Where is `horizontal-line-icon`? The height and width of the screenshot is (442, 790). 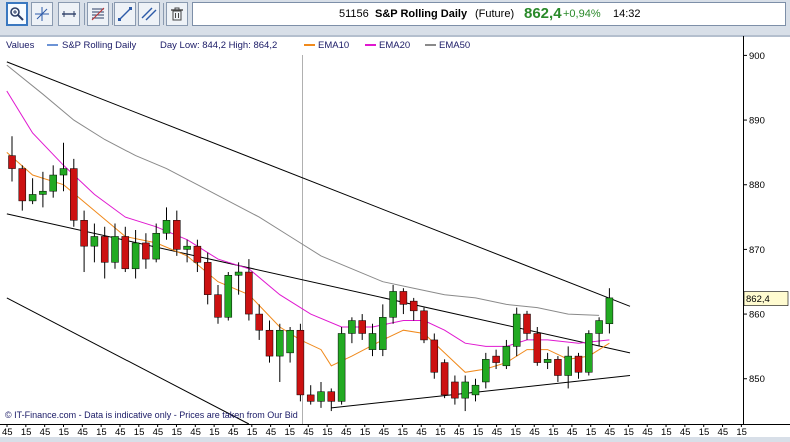 horizontal-line-icon is located at coordinates (69, 14).